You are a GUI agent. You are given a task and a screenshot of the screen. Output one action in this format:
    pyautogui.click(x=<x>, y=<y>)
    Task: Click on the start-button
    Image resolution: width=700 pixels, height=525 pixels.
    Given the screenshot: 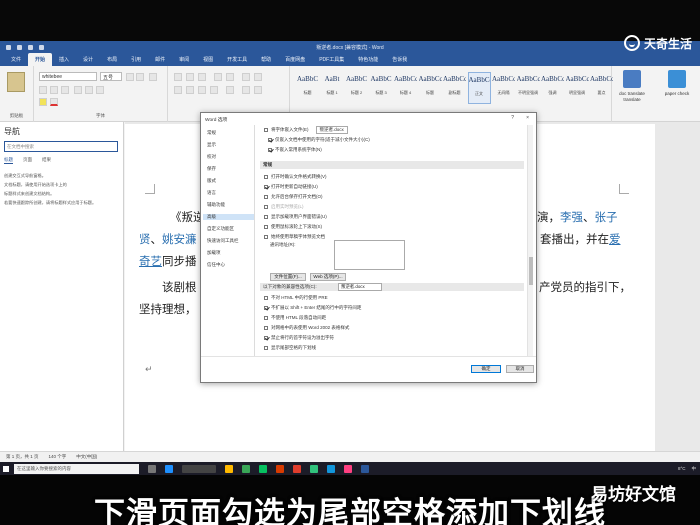 What is the action you would take?
    pyautogui.click(x=6, y=468)
    